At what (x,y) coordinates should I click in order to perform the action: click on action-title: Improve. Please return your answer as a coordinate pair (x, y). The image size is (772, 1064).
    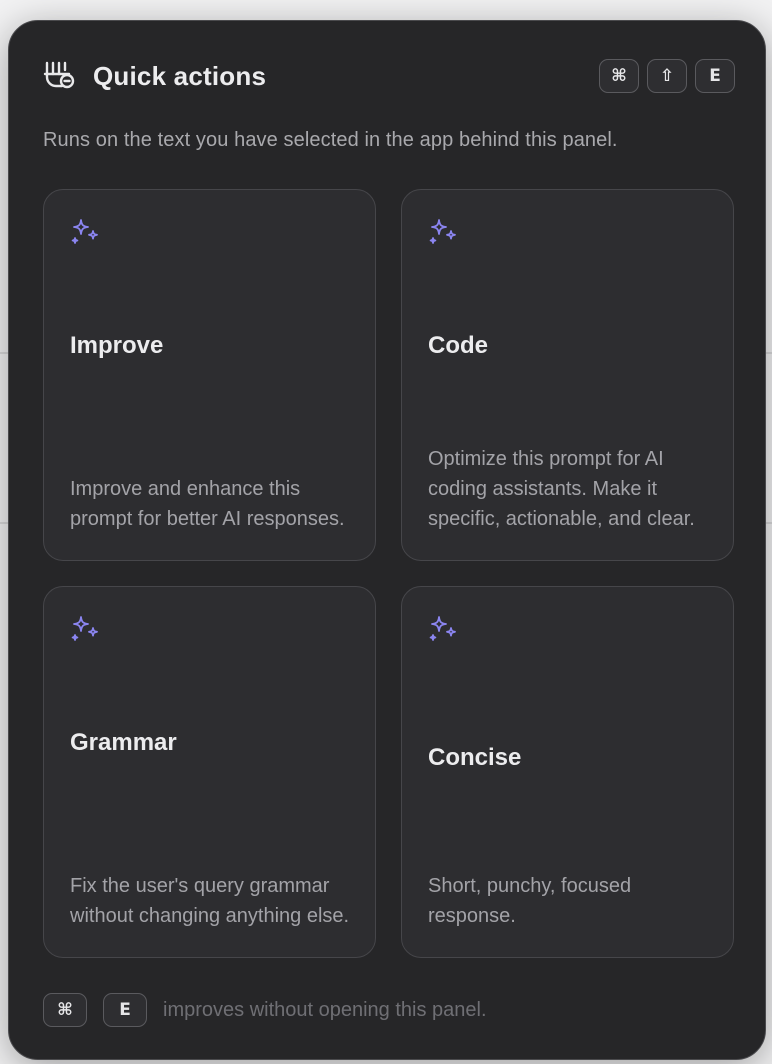
    Looking at the image, I should click on (117, 345).